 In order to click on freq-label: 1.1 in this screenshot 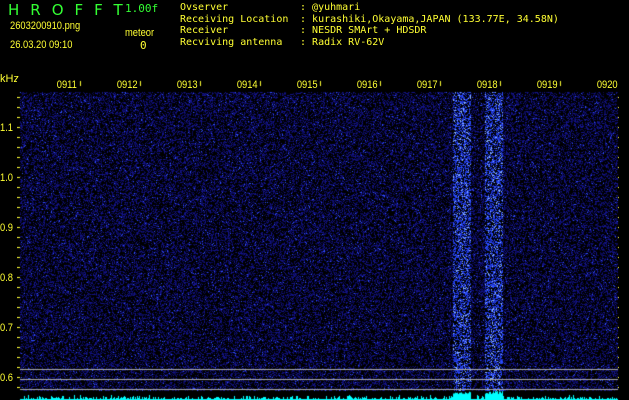, I will do `click(7, 128)`.